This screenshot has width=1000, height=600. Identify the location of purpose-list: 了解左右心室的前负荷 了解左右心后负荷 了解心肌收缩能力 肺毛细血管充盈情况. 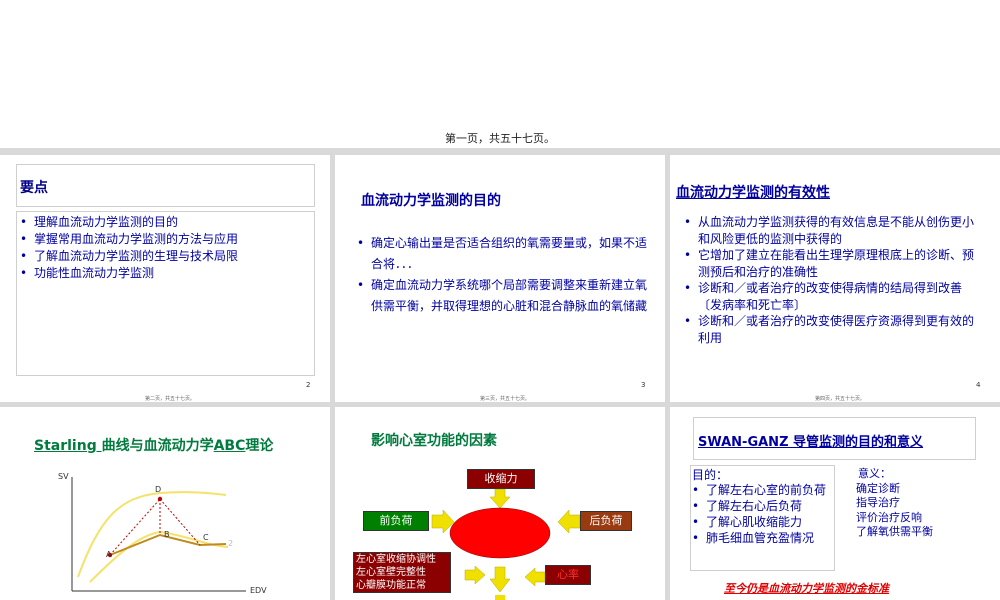
(761, 514).